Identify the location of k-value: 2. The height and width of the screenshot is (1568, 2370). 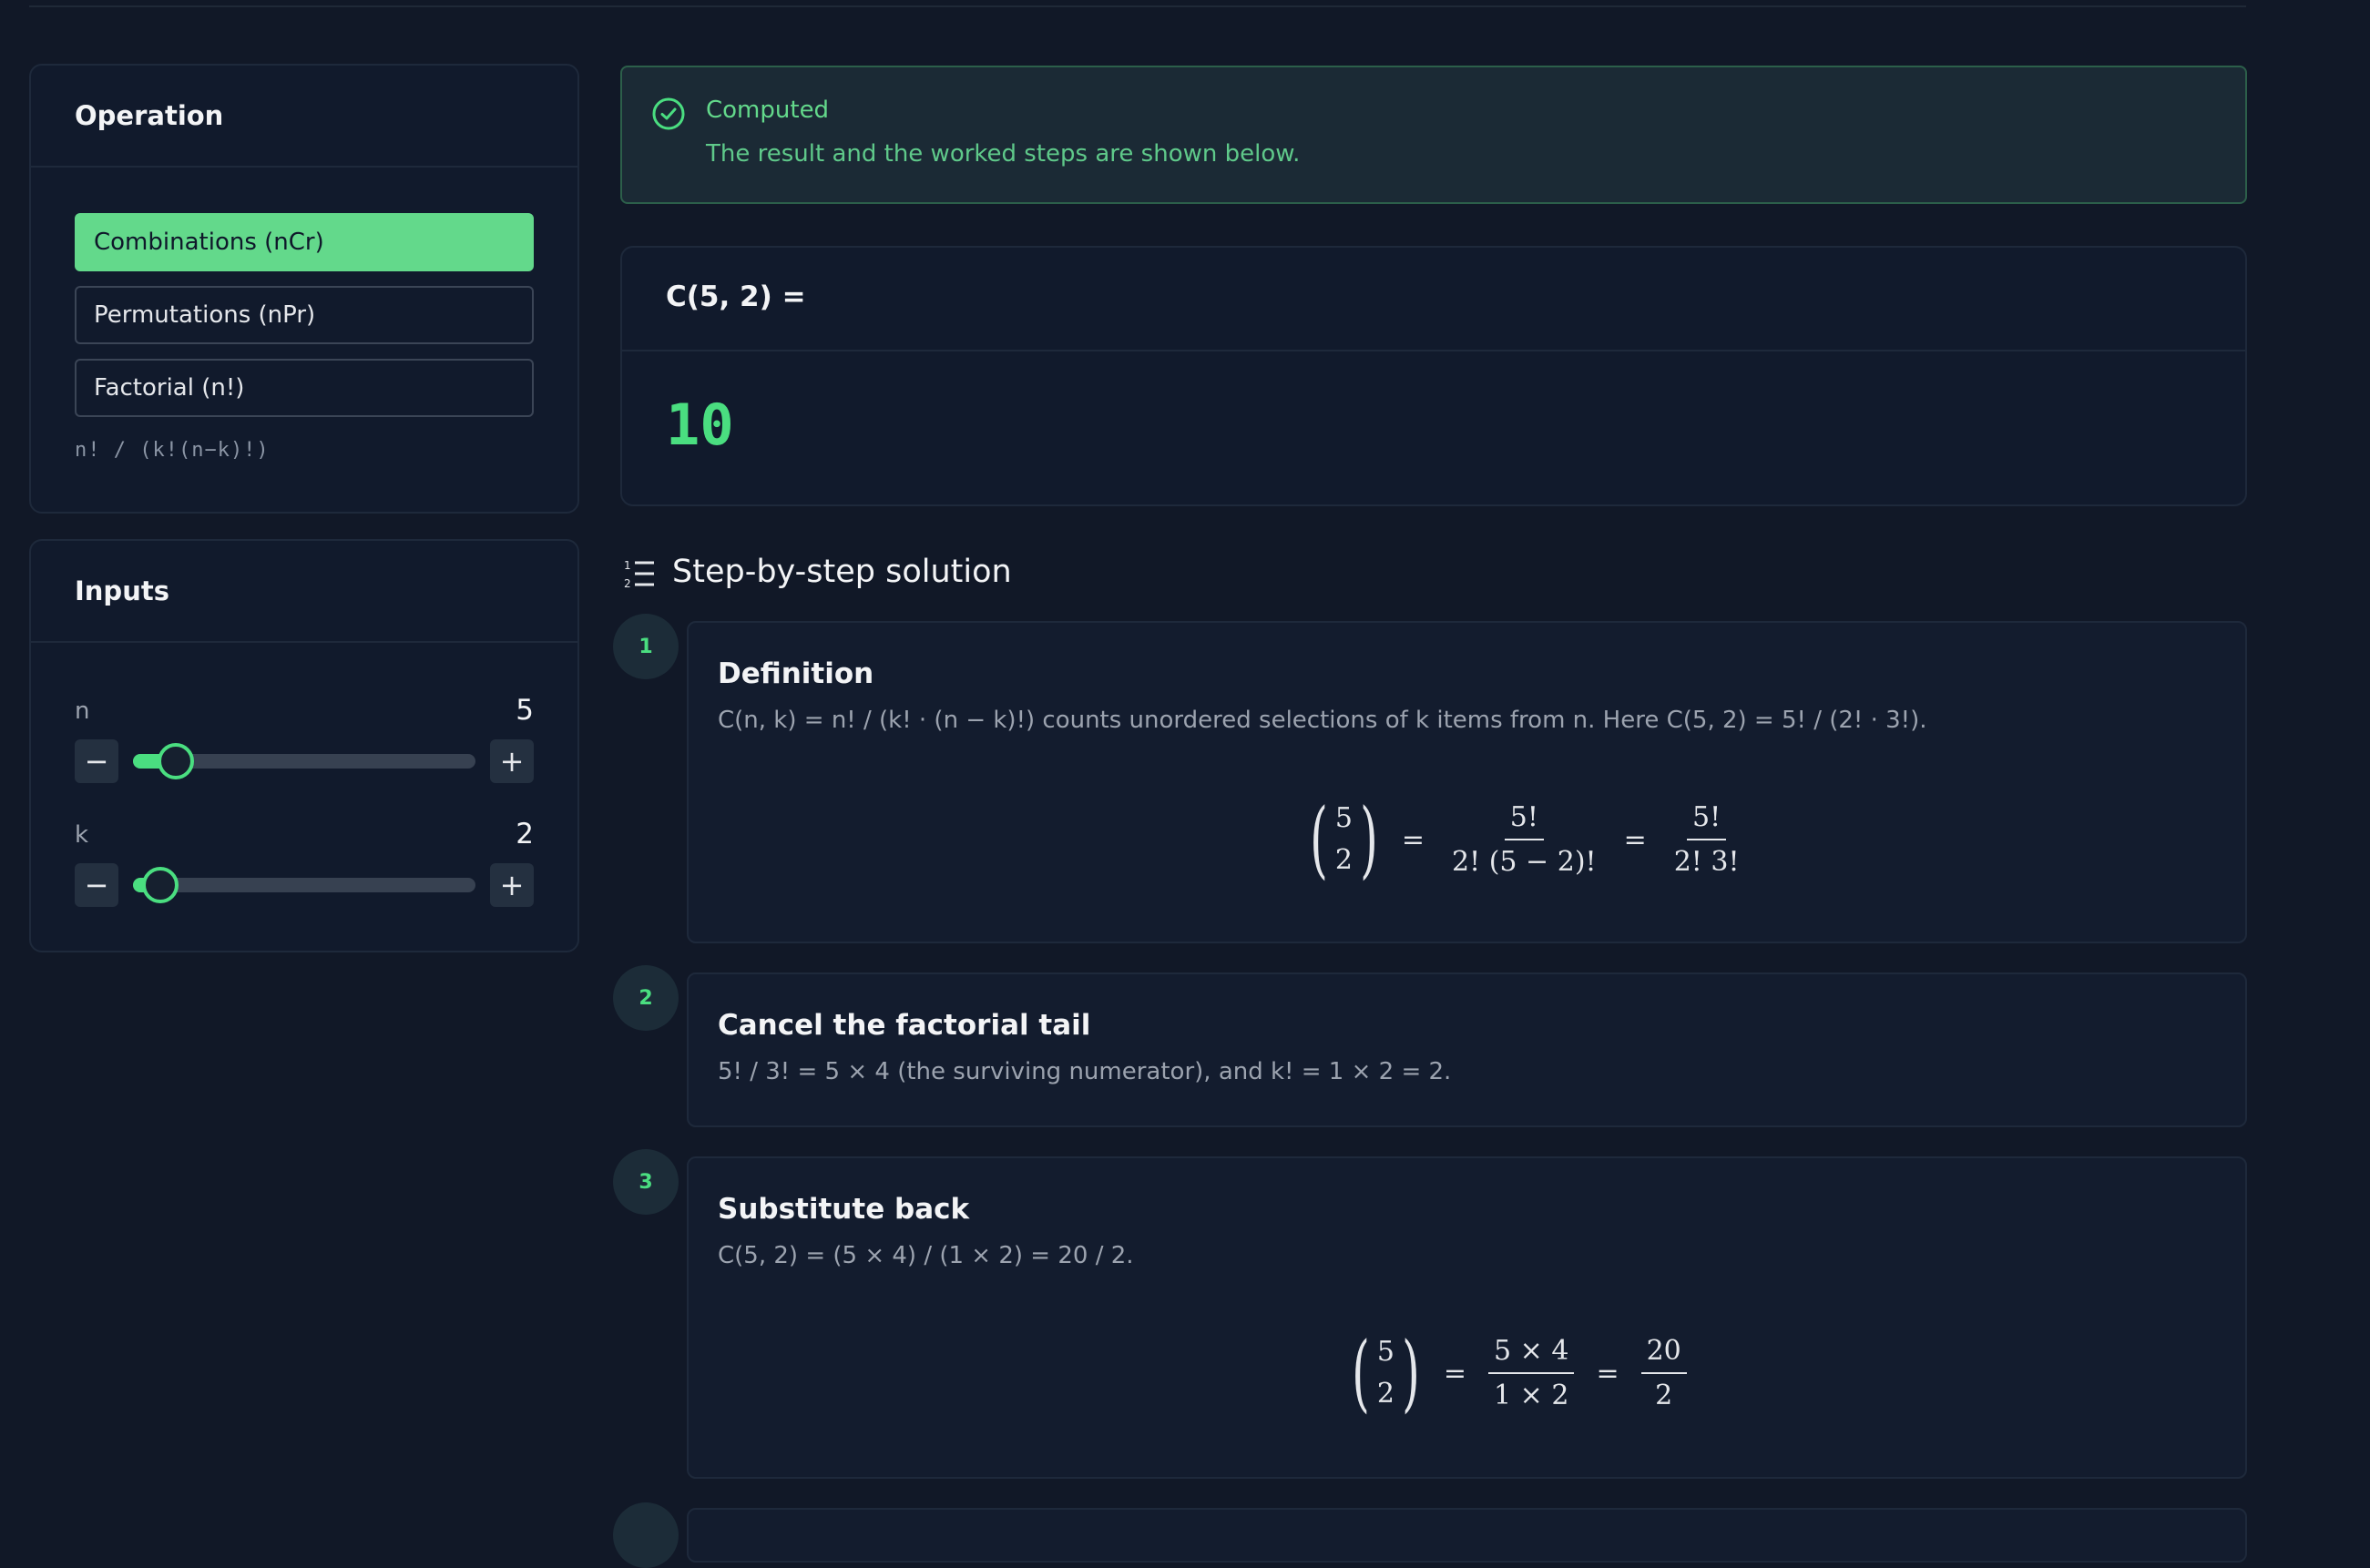
(525, 834).